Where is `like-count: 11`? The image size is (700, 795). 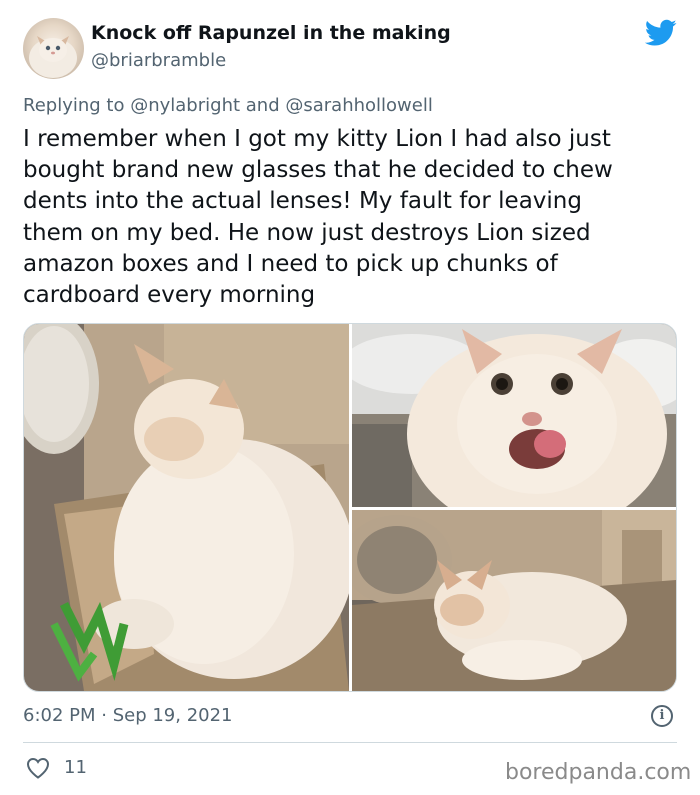
like-count: 11 is located at coordinates (75, 767).